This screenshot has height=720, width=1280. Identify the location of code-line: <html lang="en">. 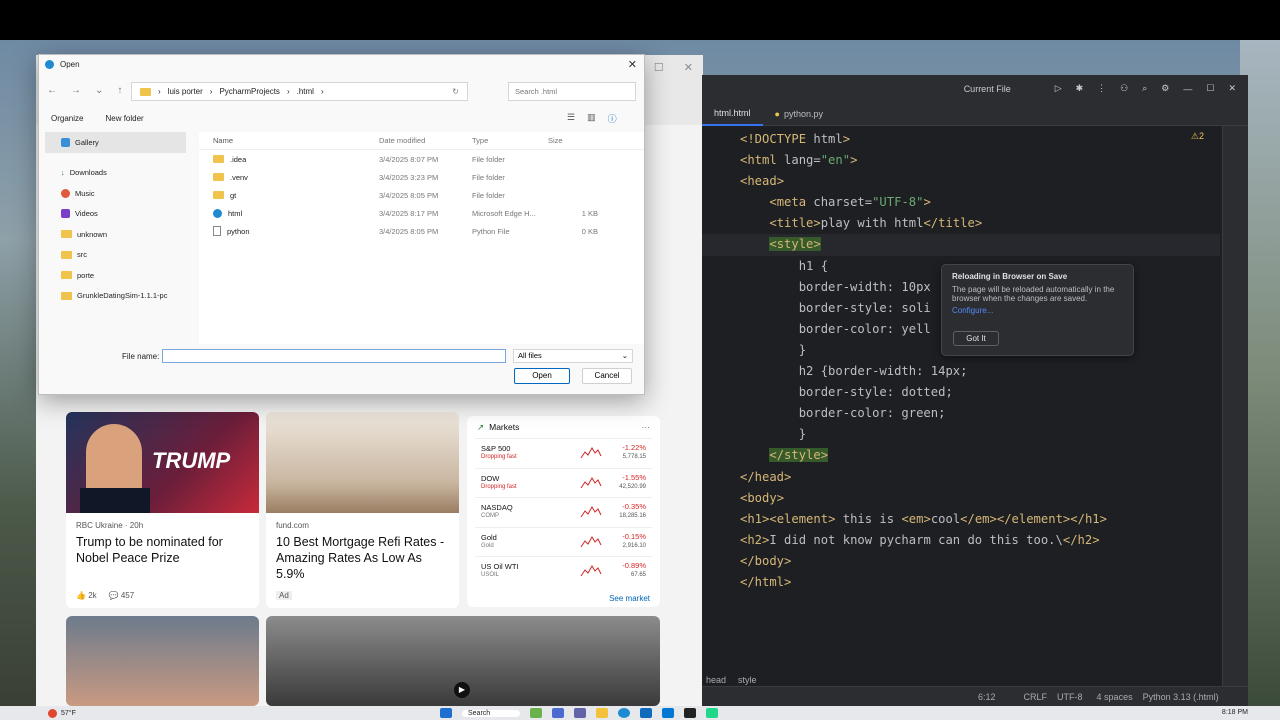
(980, 160).